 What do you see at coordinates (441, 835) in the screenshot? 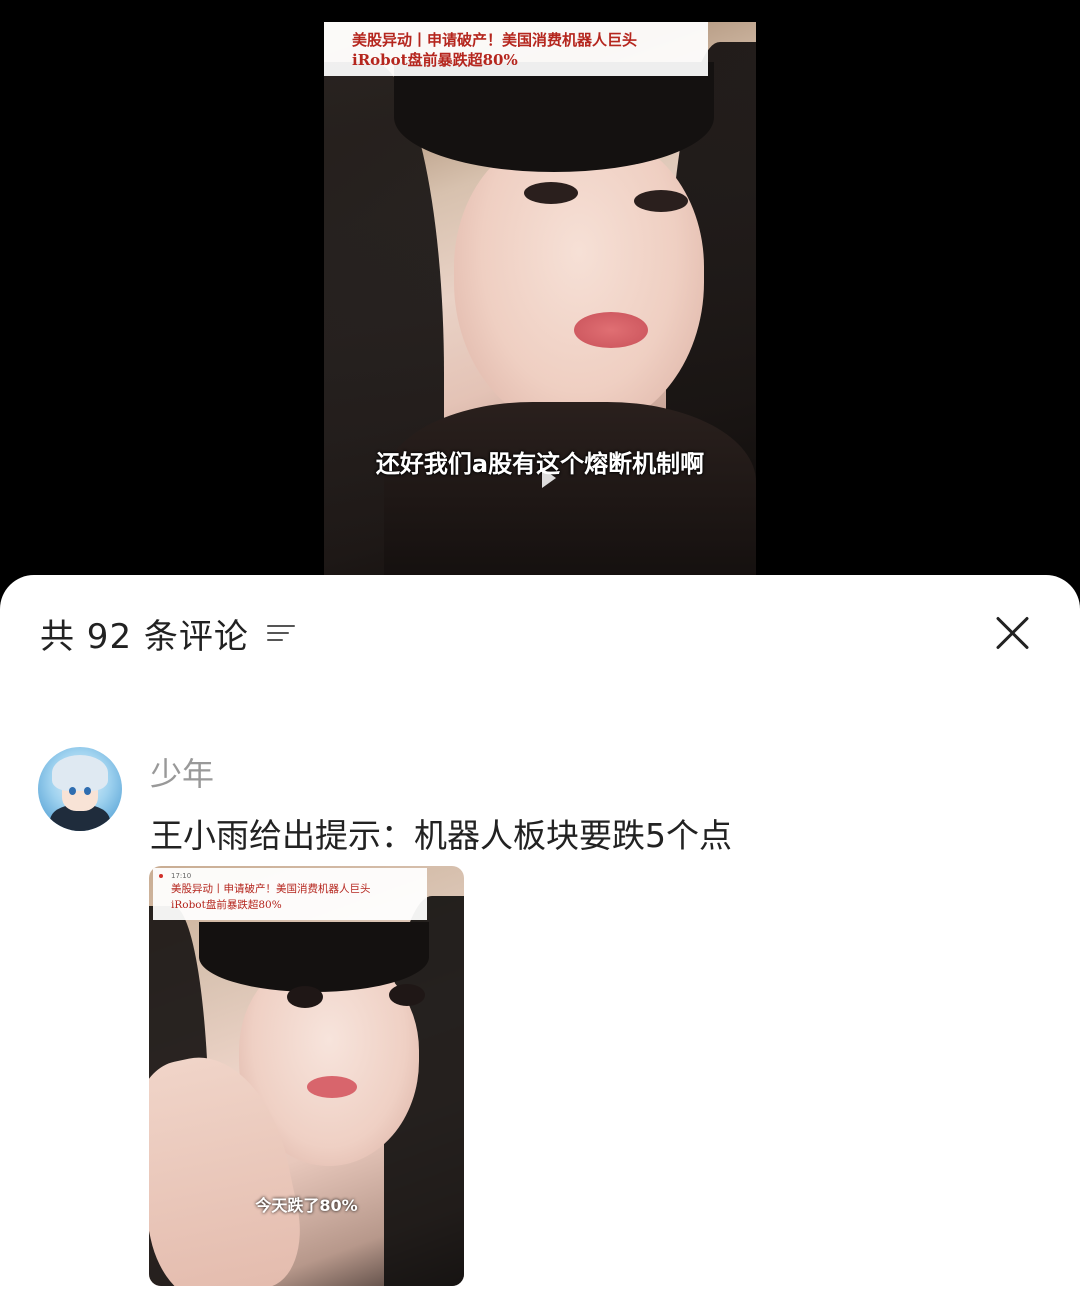
I see `comment-text: 王小雨给出提示：机器人板块要跌5个点` at bounding box center [441, 835].